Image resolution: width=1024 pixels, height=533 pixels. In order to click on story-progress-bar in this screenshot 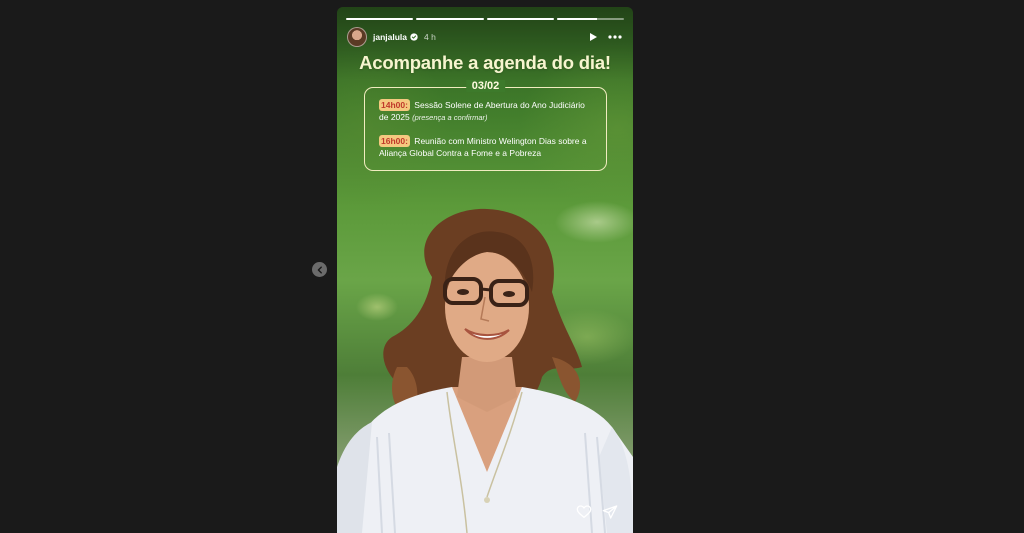, I will do `click(485, 19)`.